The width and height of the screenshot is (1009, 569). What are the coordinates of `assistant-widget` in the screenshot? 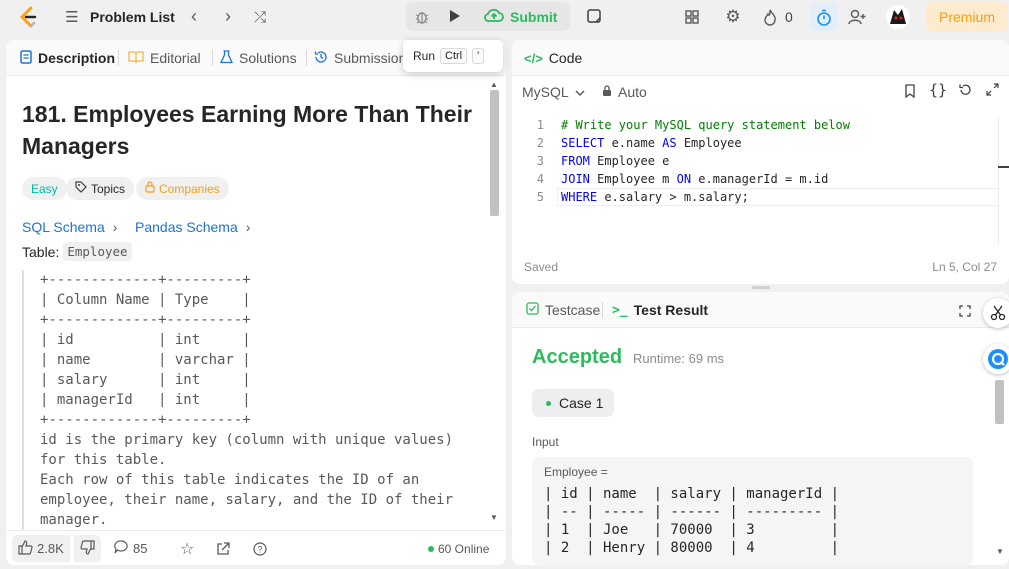 It's located at (996, 359).